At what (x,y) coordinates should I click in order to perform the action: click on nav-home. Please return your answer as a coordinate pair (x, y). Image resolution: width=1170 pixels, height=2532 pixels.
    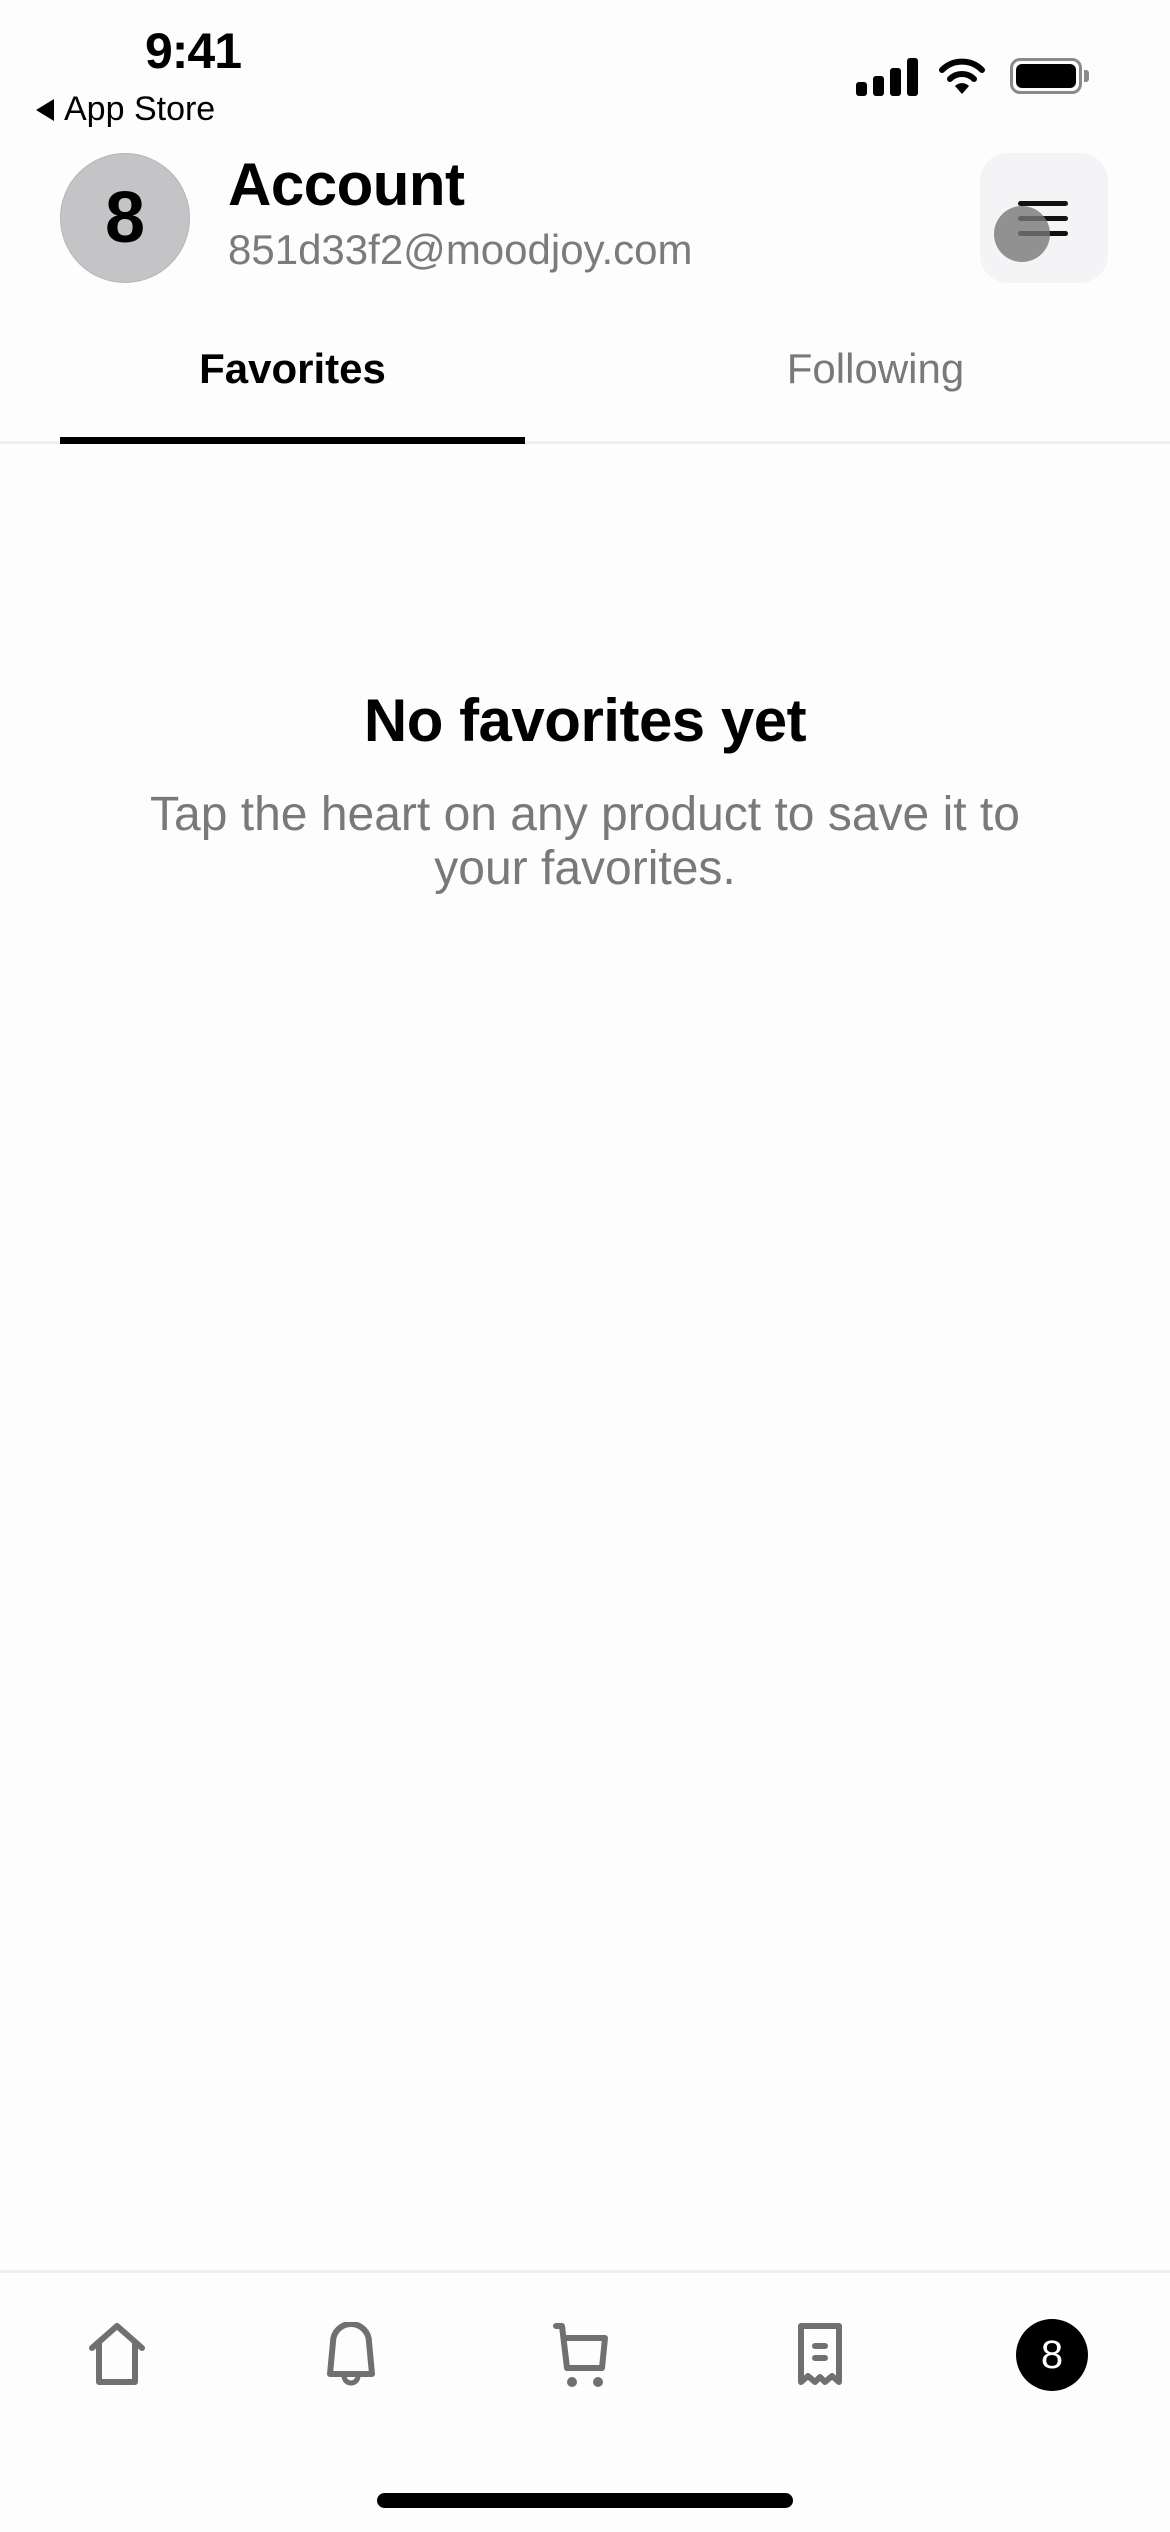
    Looking at the image, I should click on (117, 2355).